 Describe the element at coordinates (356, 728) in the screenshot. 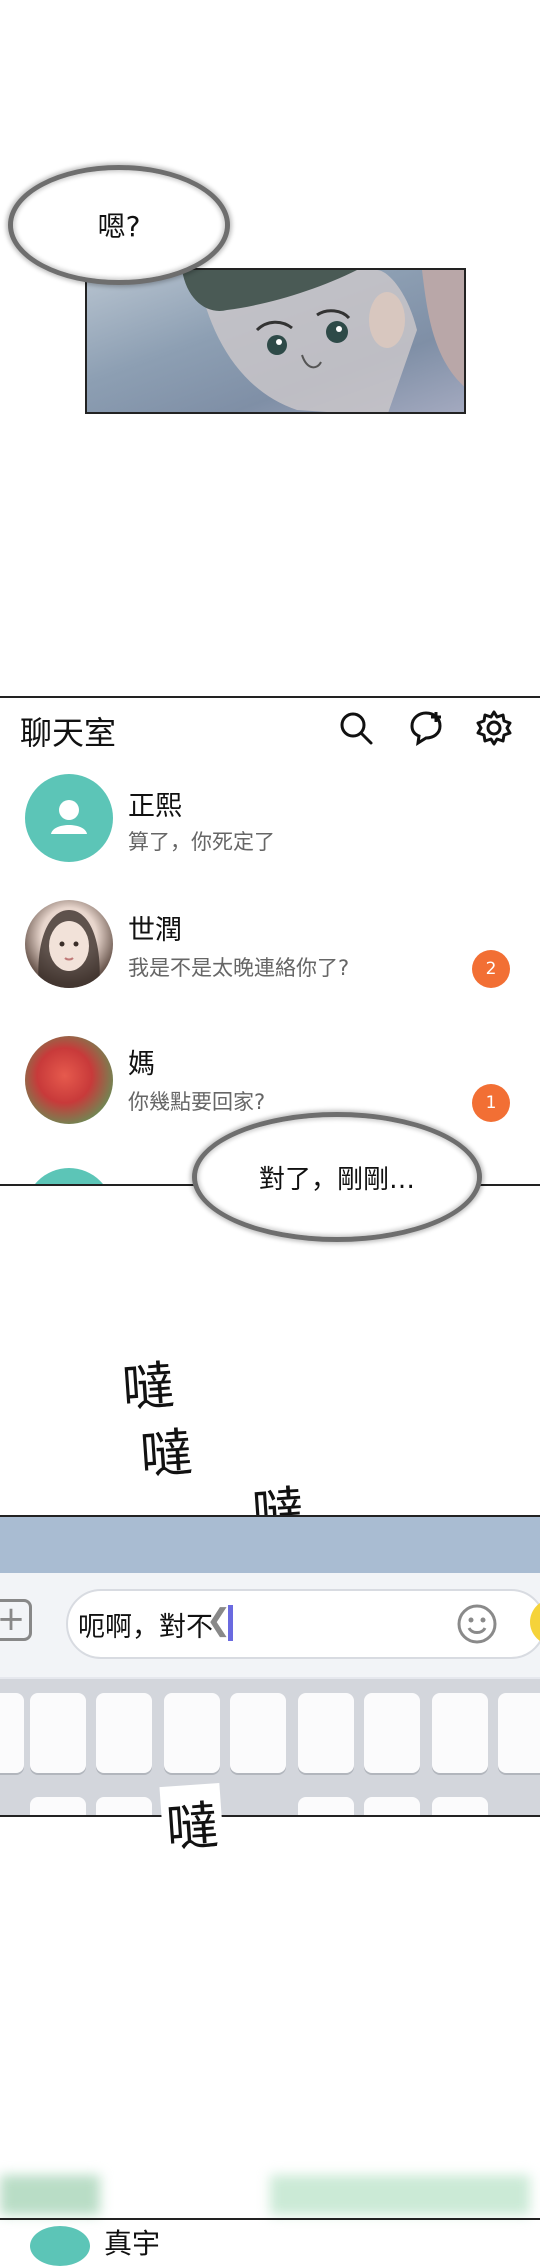

I see `search-icon` at that location.